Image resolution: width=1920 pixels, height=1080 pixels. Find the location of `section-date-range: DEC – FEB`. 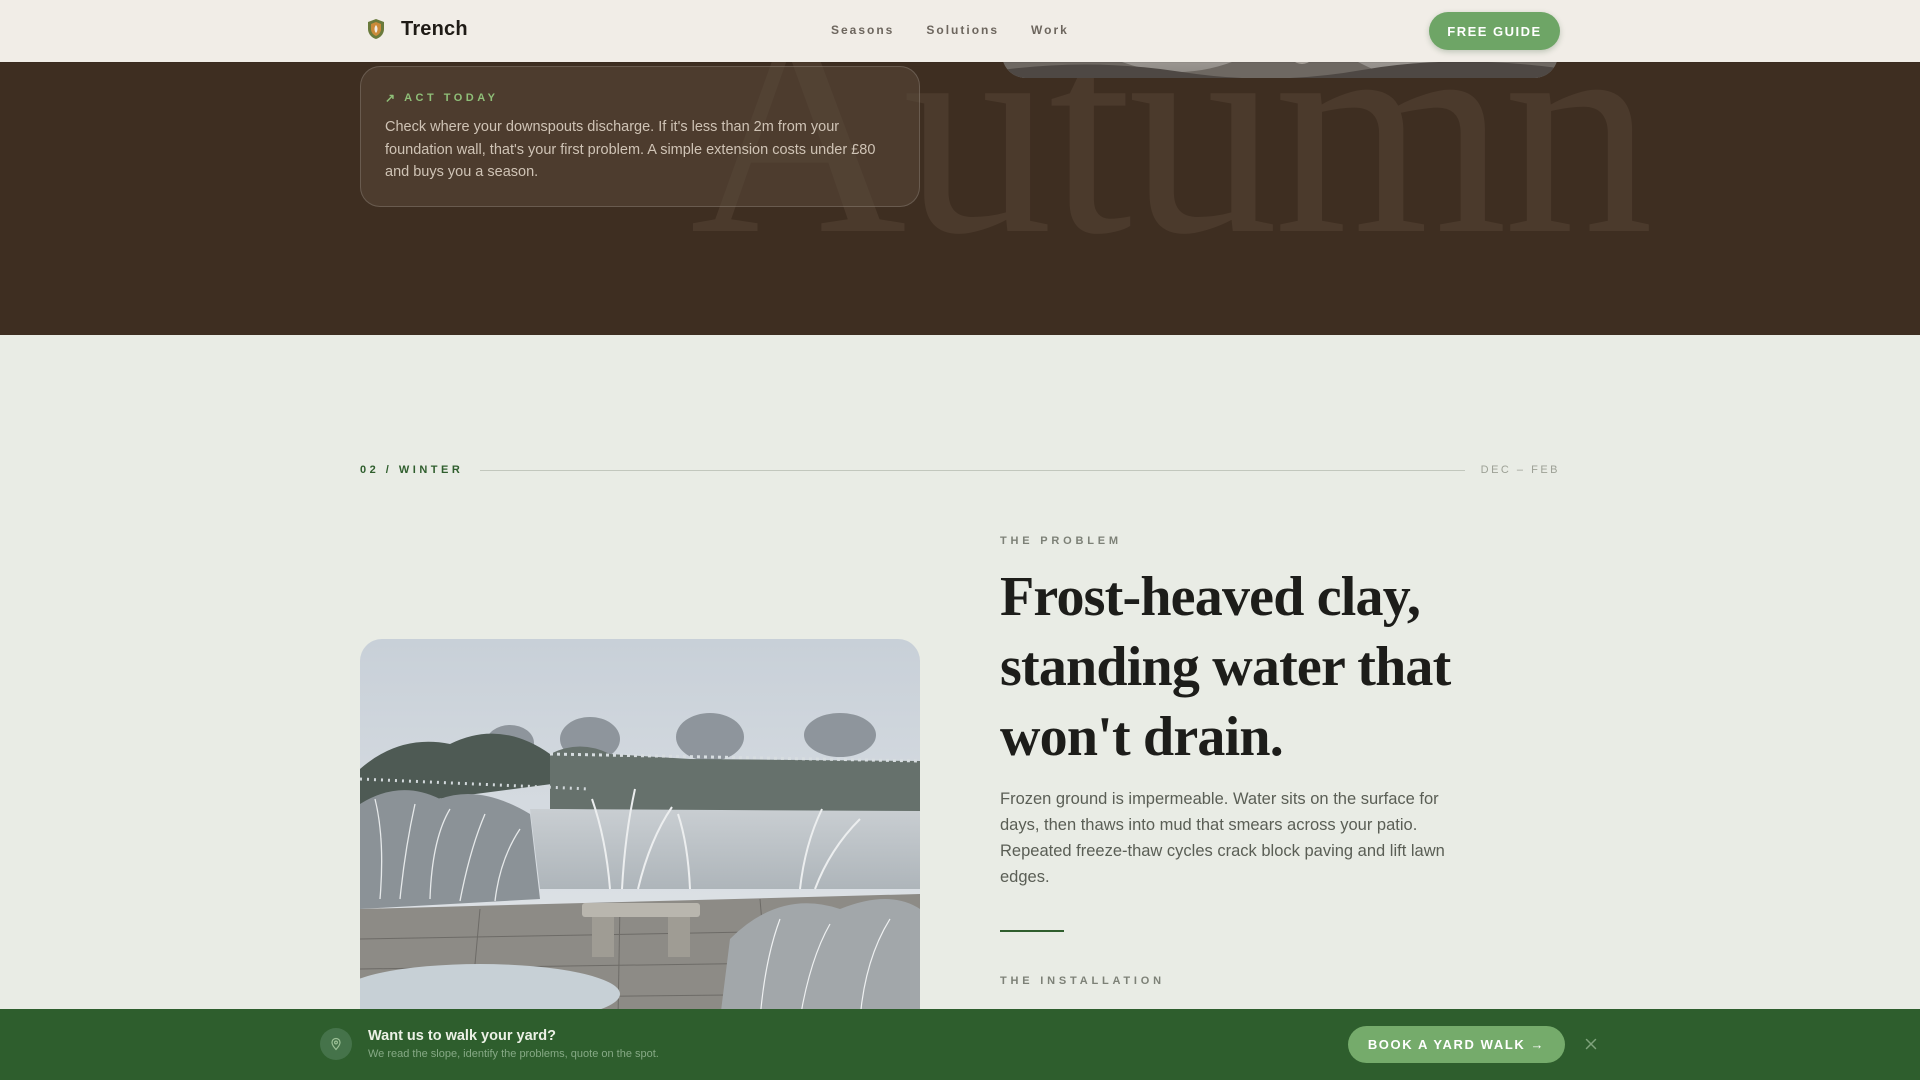

section-date-range: DEC – FEB is located at coordinates (1520, 470).